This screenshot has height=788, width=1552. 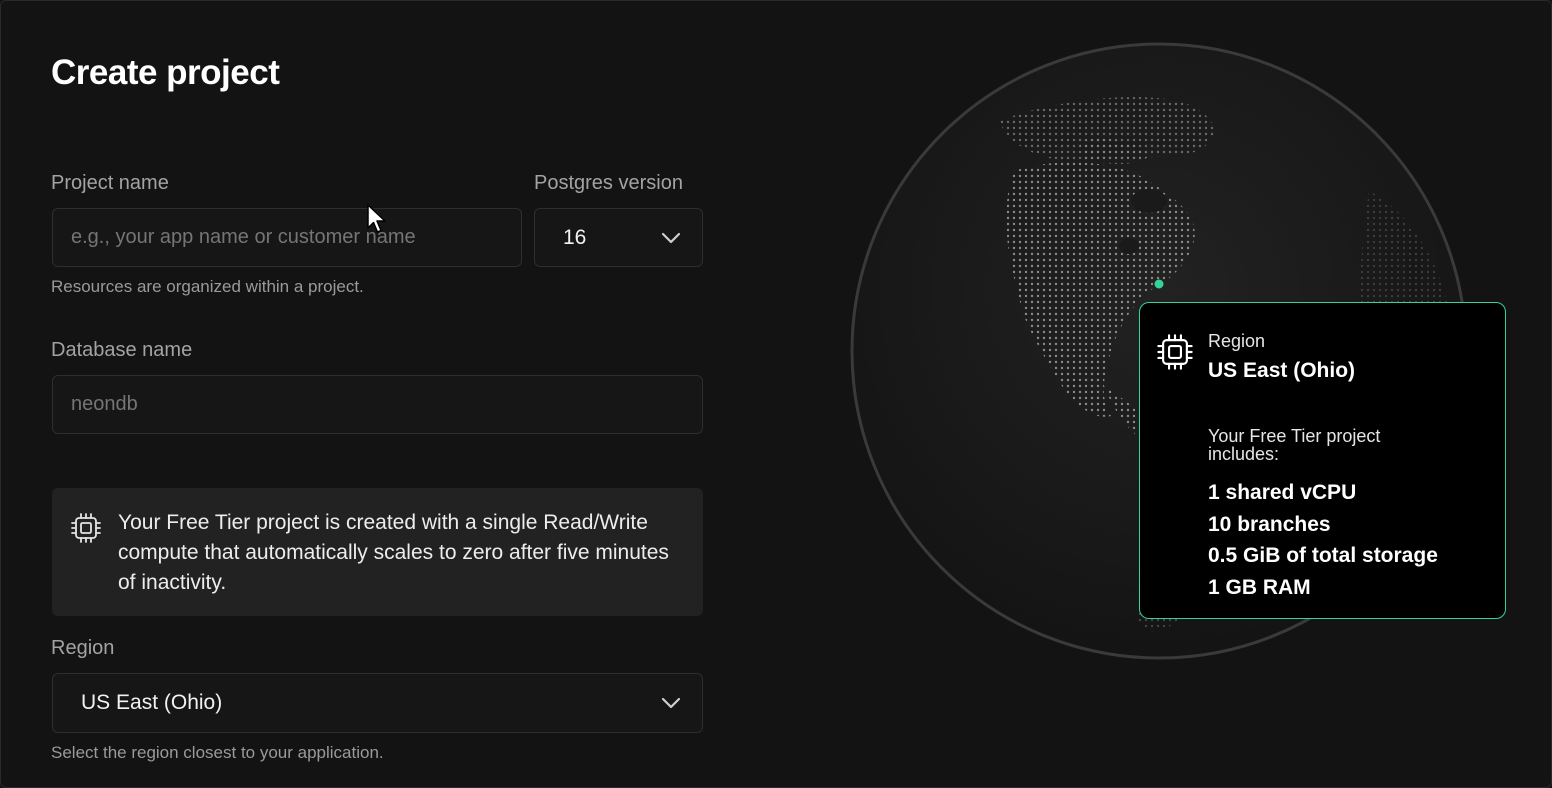 What do you see at coordinates (575, 237) in the screenshot?
I see `postgres-version-value: 16` at bounding box center [575, 237].